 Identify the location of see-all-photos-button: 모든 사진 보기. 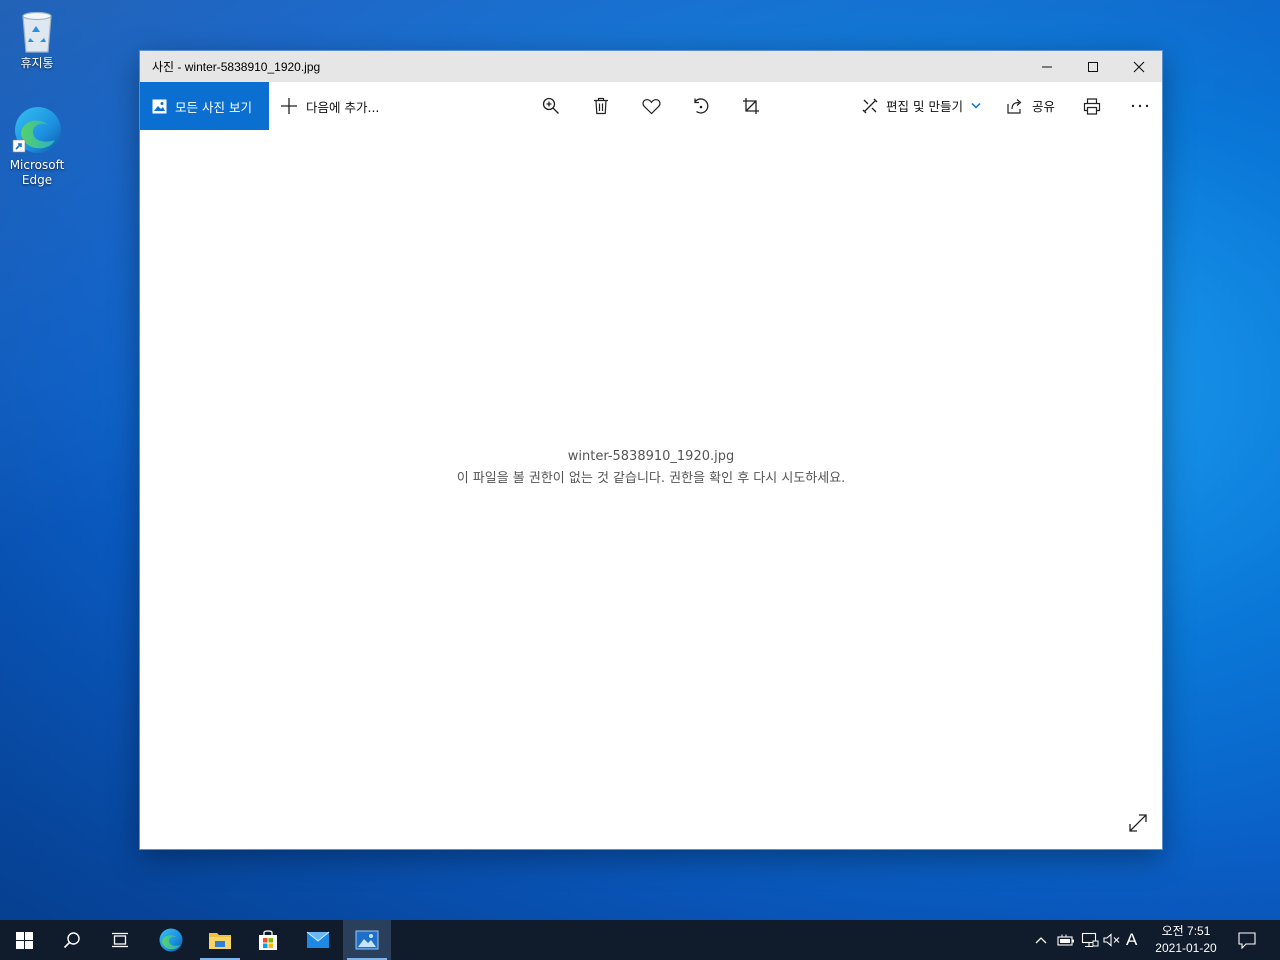
(204, 106).